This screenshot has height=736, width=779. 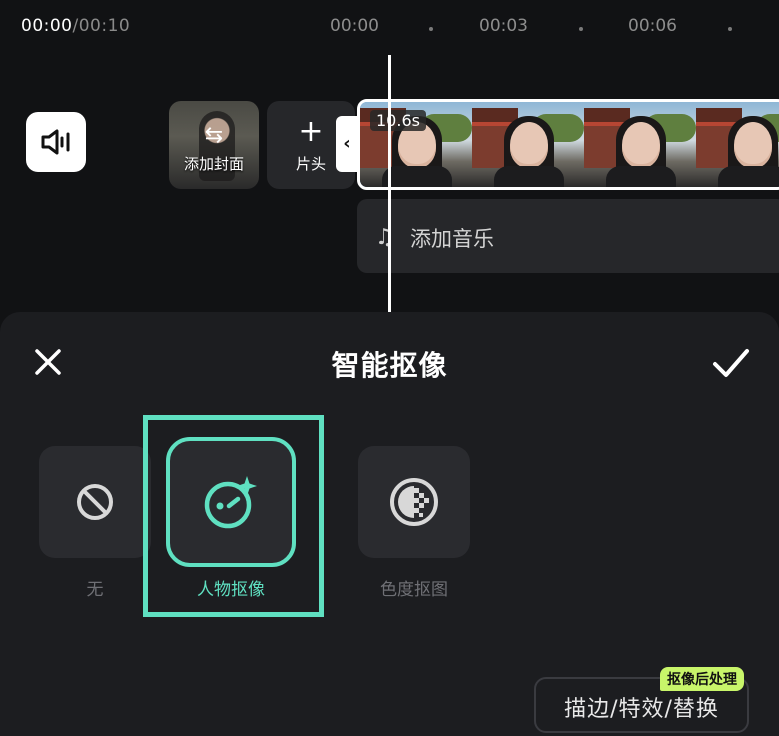 I want to click on playback-time: 00:00/00:10, so click(x=75, y=26).